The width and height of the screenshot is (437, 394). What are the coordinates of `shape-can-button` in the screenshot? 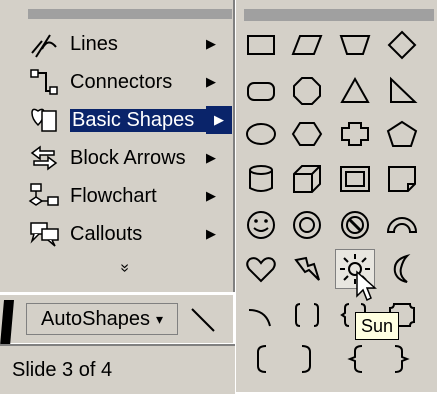 It's located at (261, 179).